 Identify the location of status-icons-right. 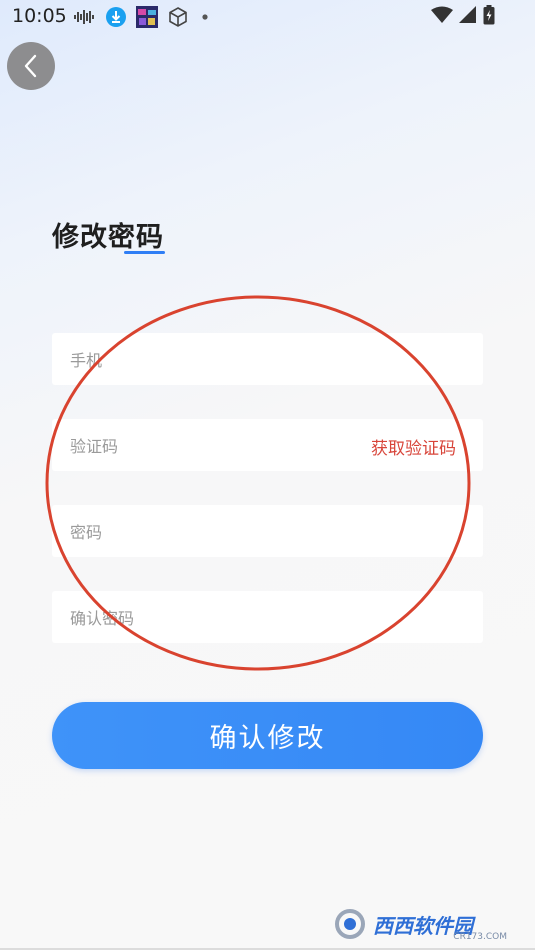
(463, 15).